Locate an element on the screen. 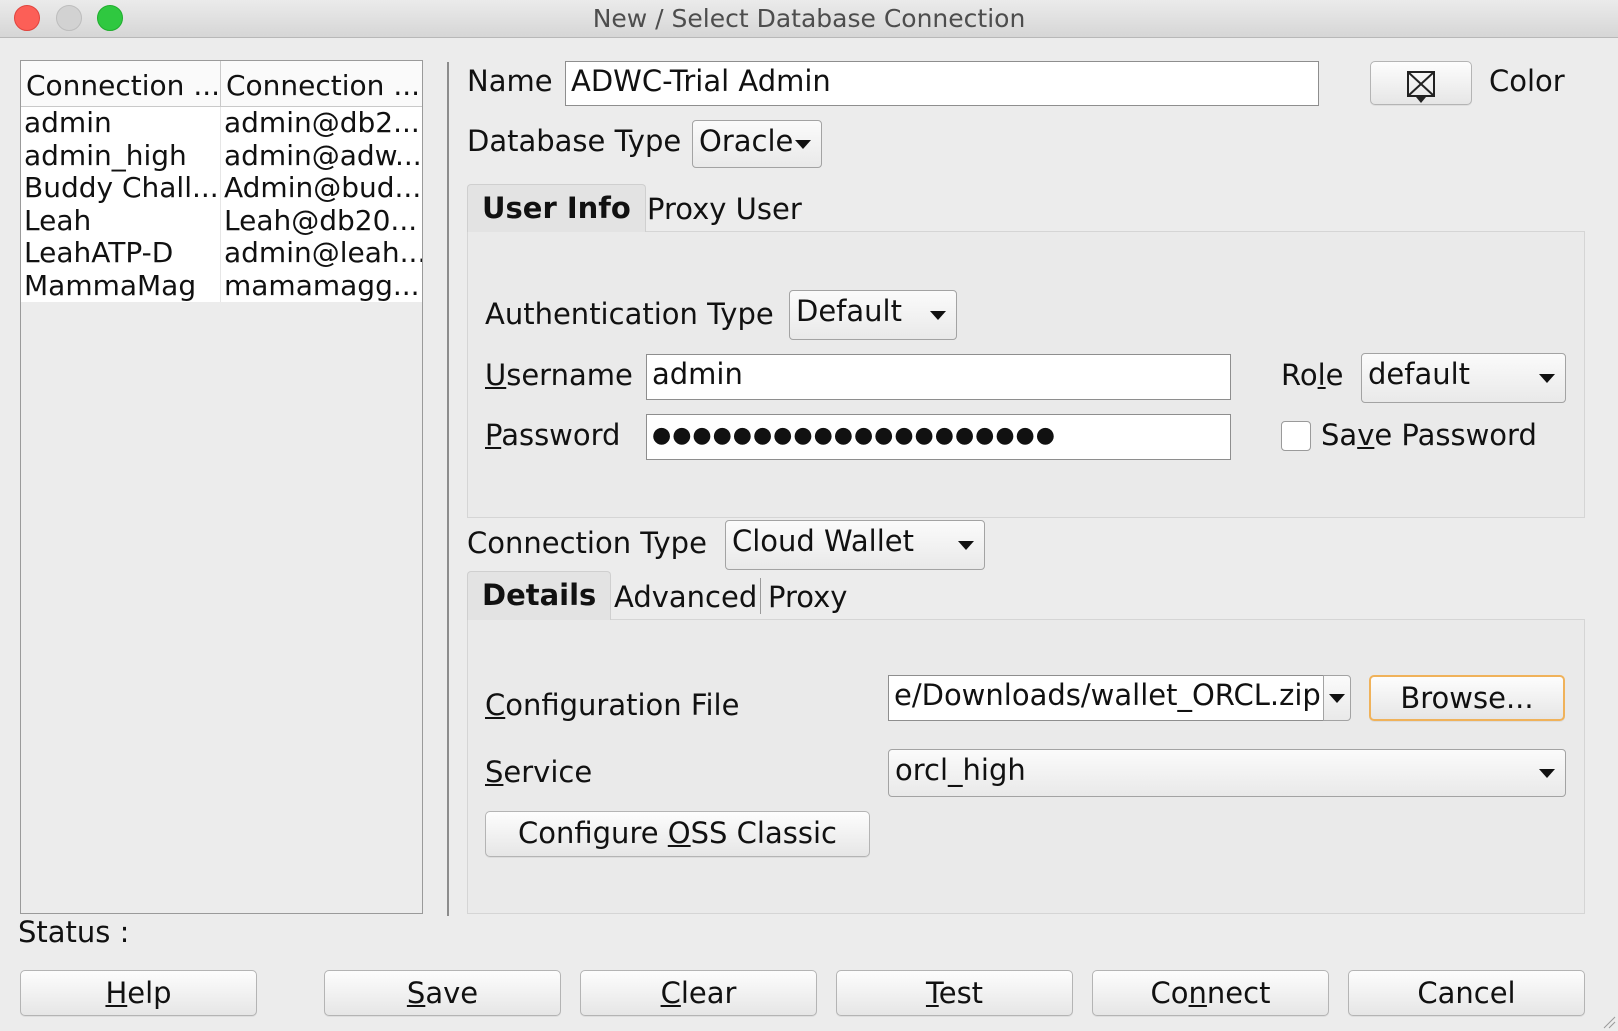 The height and width of the screenshot is (1031, 1618). configuration-file-label: Configuration File is located at coordinates (612, 705).